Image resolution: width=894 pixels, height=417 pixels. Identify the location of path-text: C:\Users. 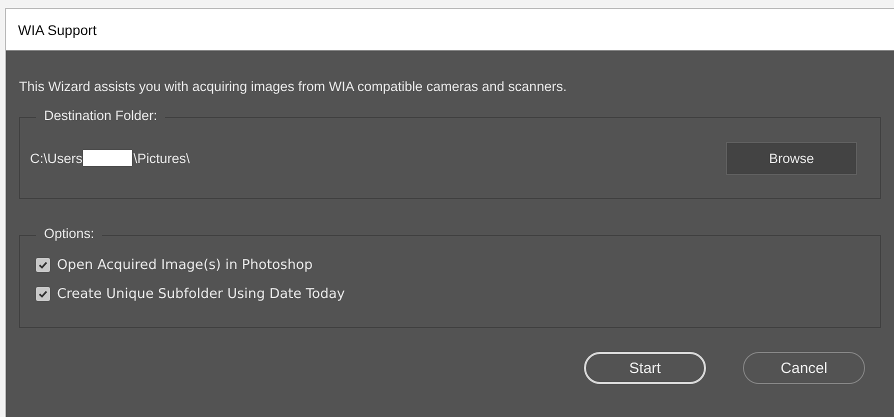
(56, 158).